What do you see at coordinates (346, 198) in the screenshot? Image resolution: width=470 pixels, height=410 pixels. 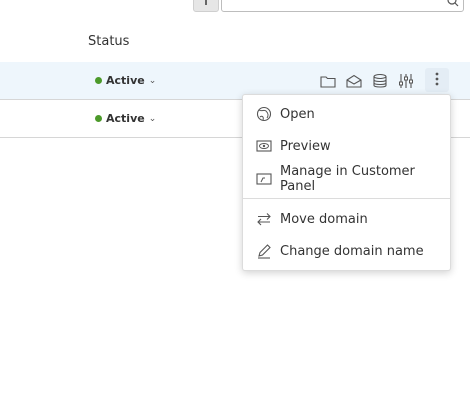 I see `menu-divider` at bounding box center [346, 198].